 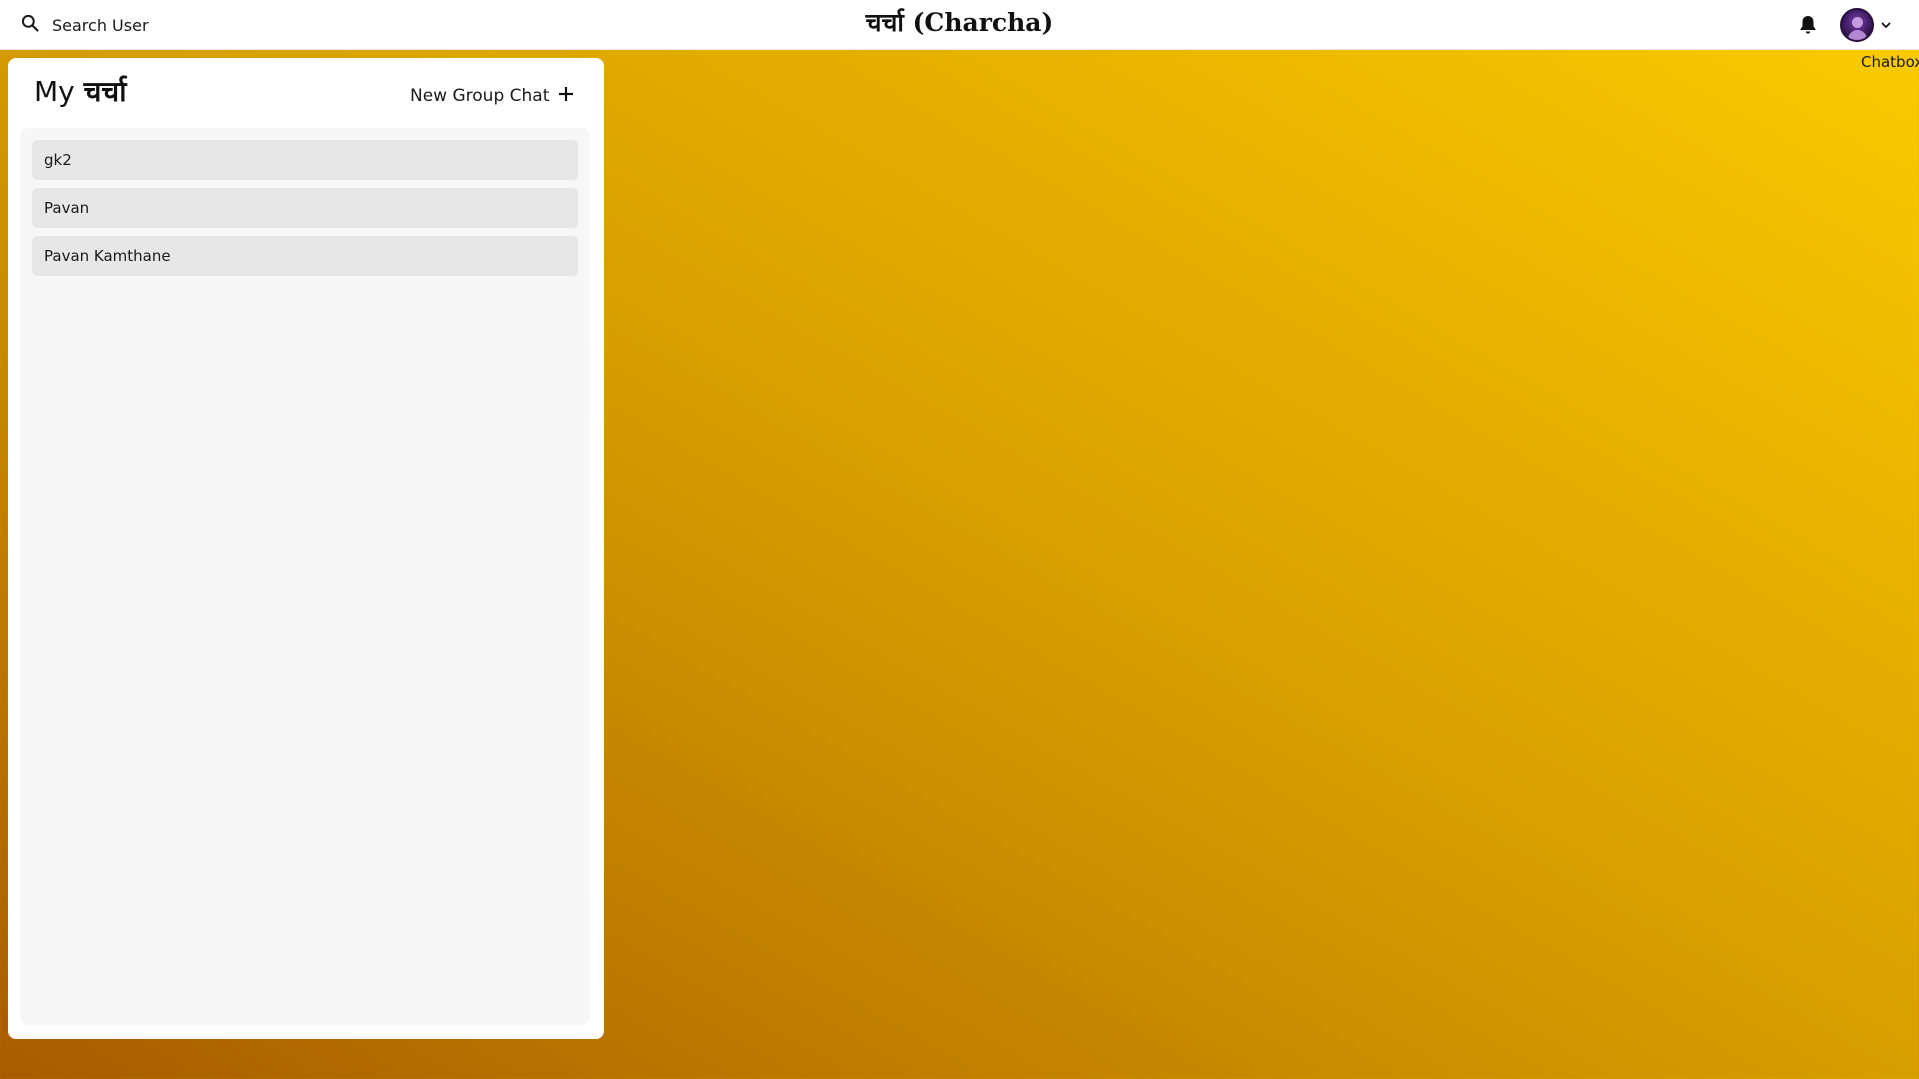 I want to click on chat-name: Pavan, so click(x=67, y=208).